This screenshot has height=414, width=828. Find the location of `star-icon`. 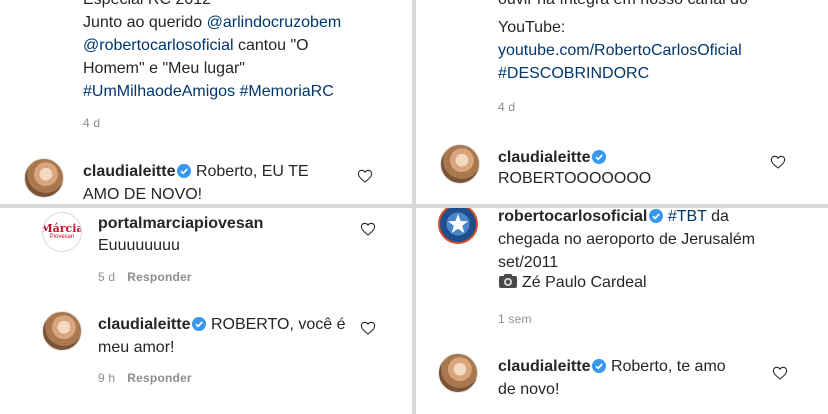

star-icon is located at coordinates (458, 223).